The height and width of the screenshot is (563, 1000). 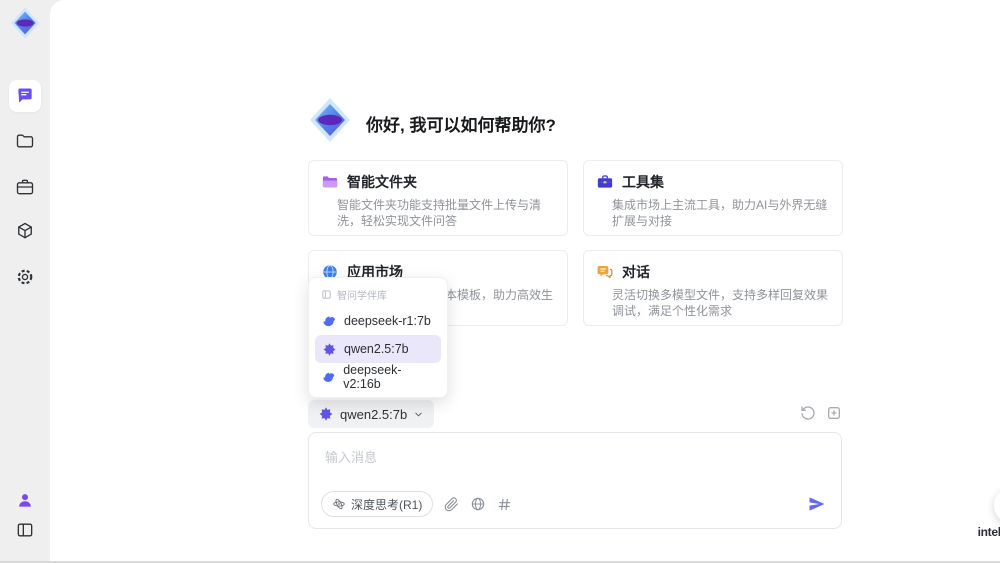 I want to click on briefcase-icon, so click(x=25, y=187).